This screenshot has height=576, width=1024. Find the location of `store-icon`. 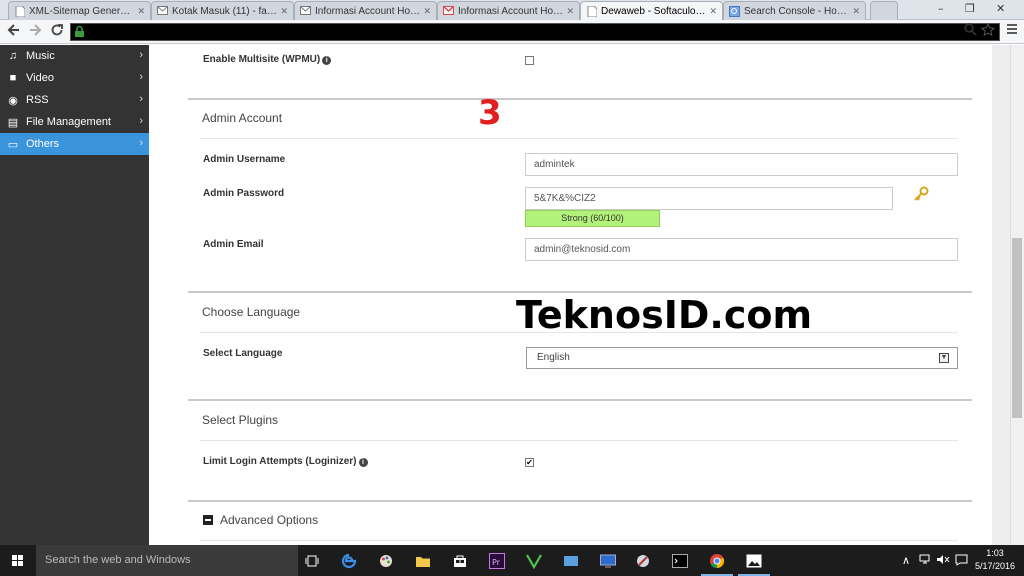

store-icon is located at coordinates (460, 560).